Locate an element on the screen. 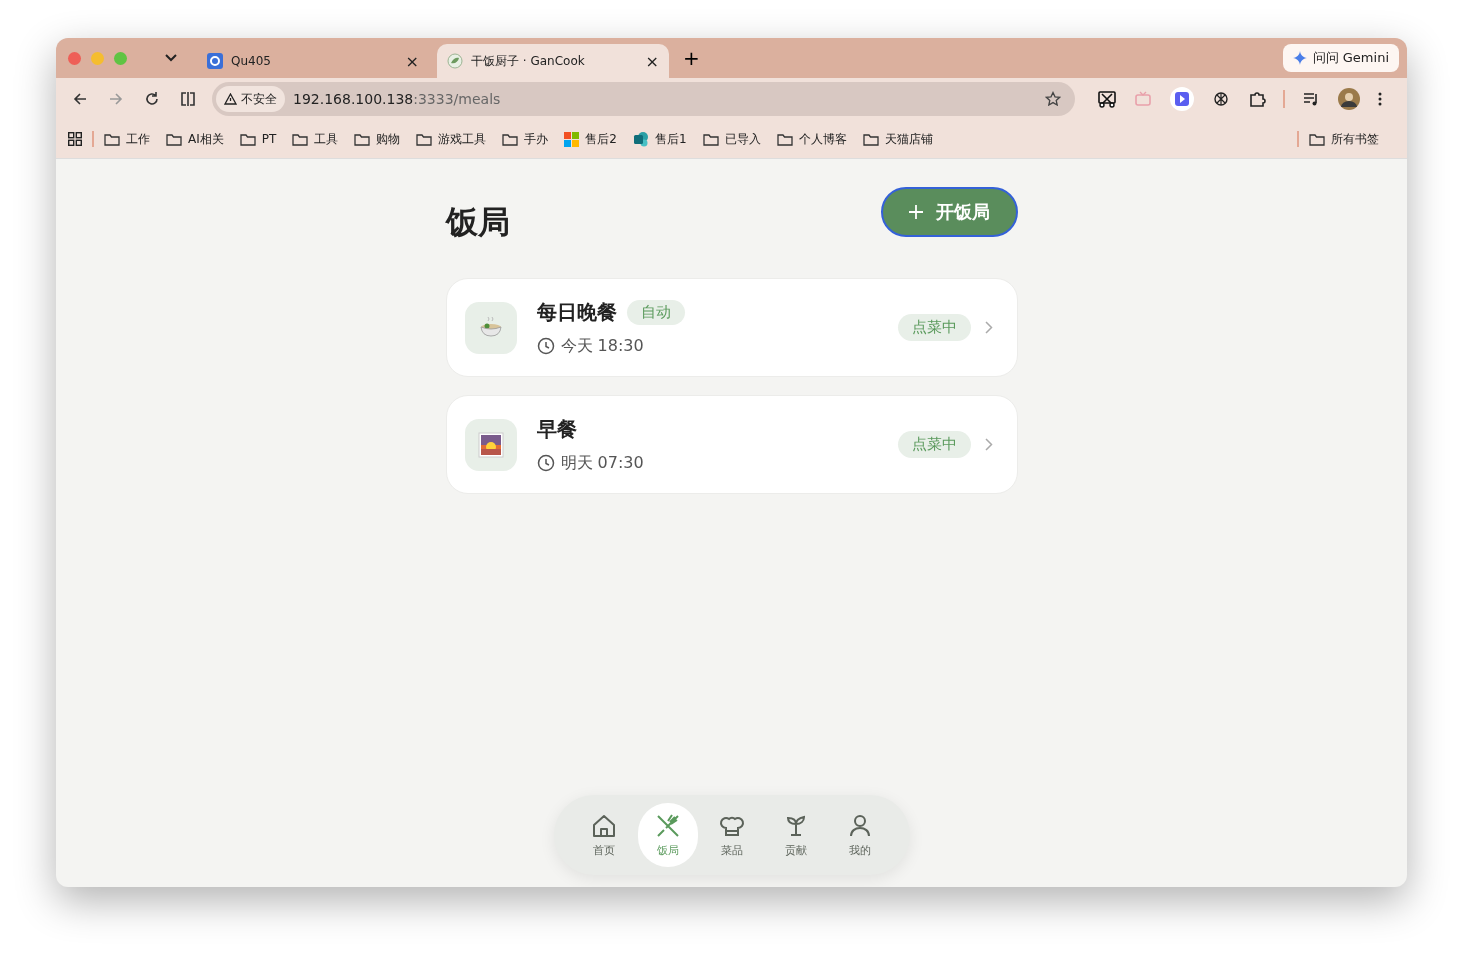 This screenshot has height=961, width=1463. meal-card: 早餐 明天 07:30 点菜中 is located at coordinates (731, 444).